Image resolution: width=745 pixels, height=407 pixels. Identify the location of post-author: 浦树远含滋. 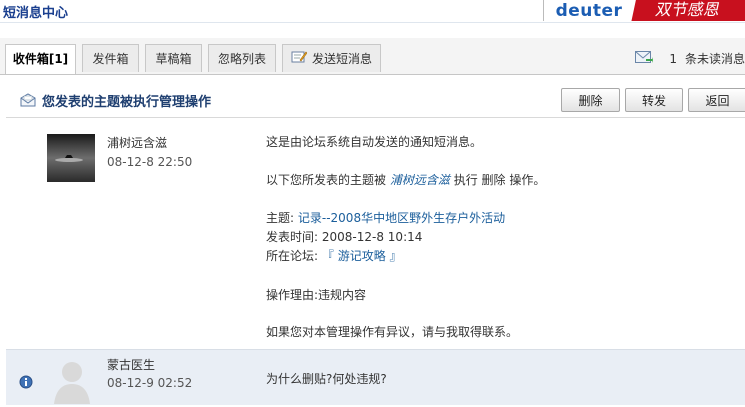
(137, 142).